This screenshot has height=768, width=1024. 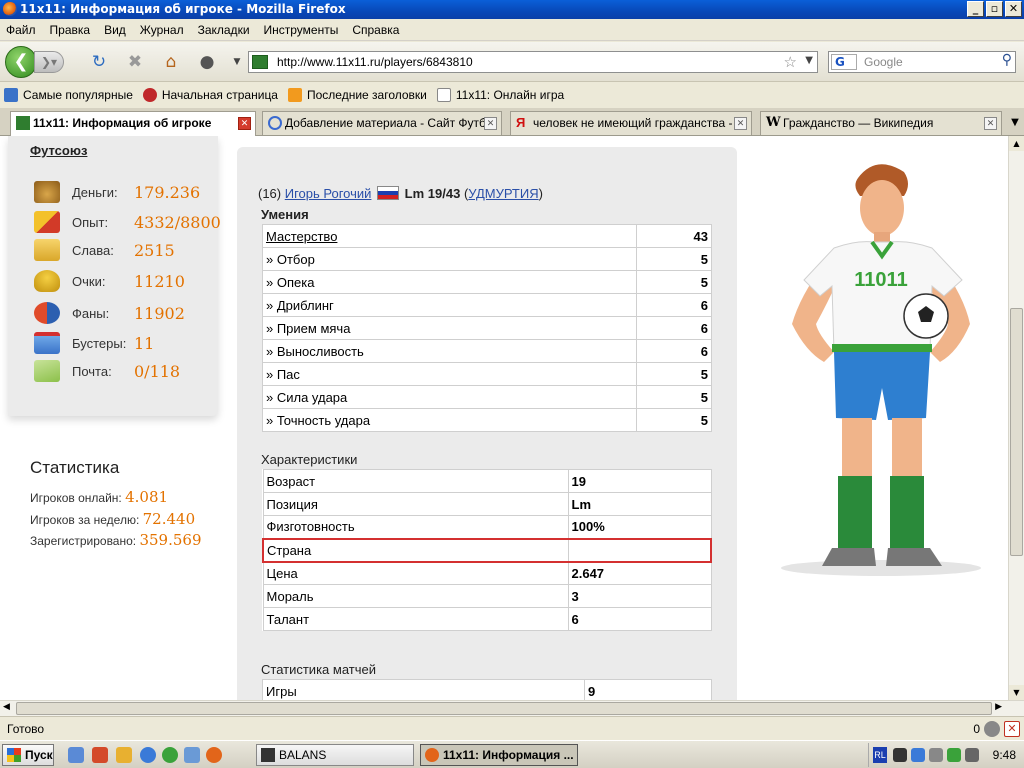 What do you see at coordinates (115, 30) in the screenshot?
I see `menu-view: Вид` at bounding box center [115, 30].